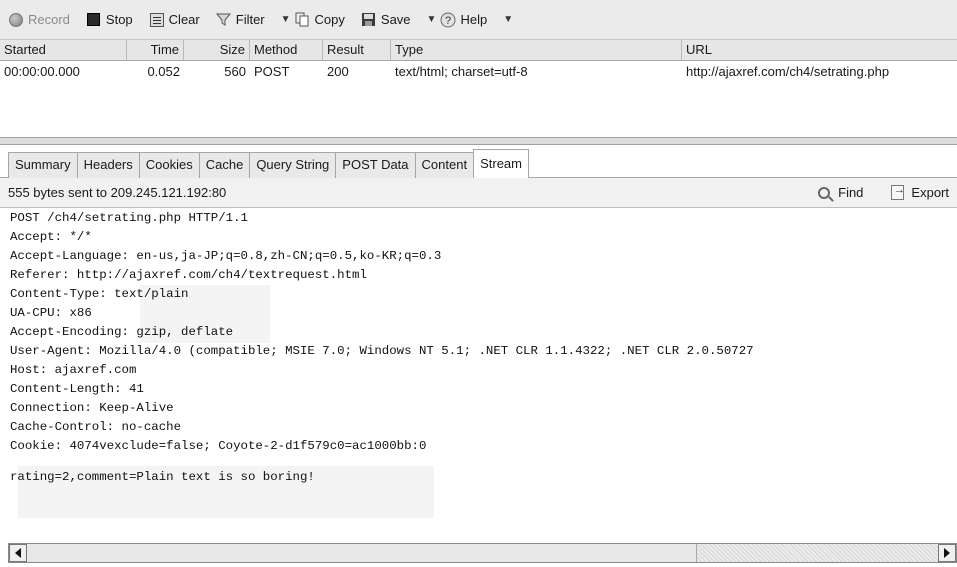  I want to click on horizontal-scrollbar, so click(482, 553).